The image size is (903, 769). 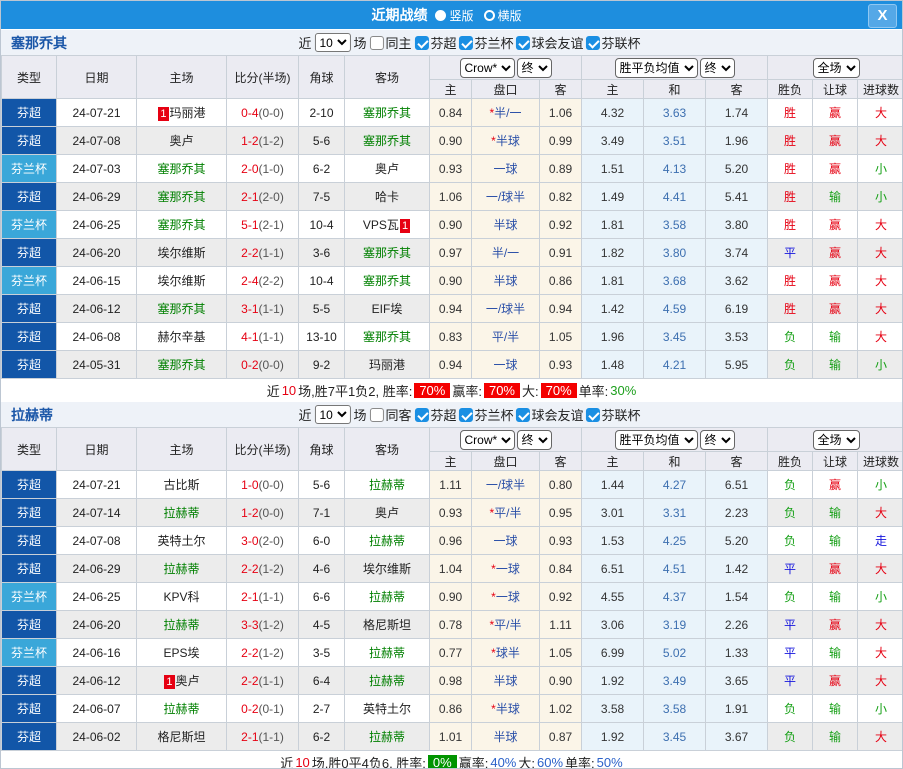 I want to click on home-odds-cell: 0.90, so click(x=450, y=596).